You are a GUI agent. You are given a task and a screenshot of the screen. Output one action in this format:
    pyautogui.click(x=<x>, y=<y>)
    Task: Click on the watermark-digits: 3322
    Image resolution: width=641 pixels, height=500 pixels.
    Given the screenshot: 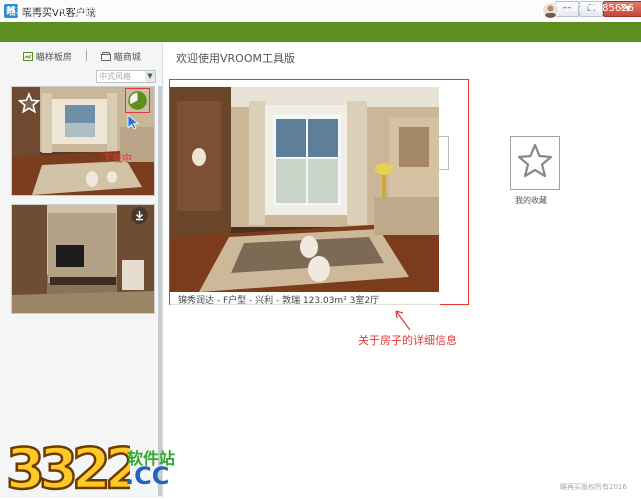 What is the action you would take?
    pyautogui.click(x=68, y=466)
    